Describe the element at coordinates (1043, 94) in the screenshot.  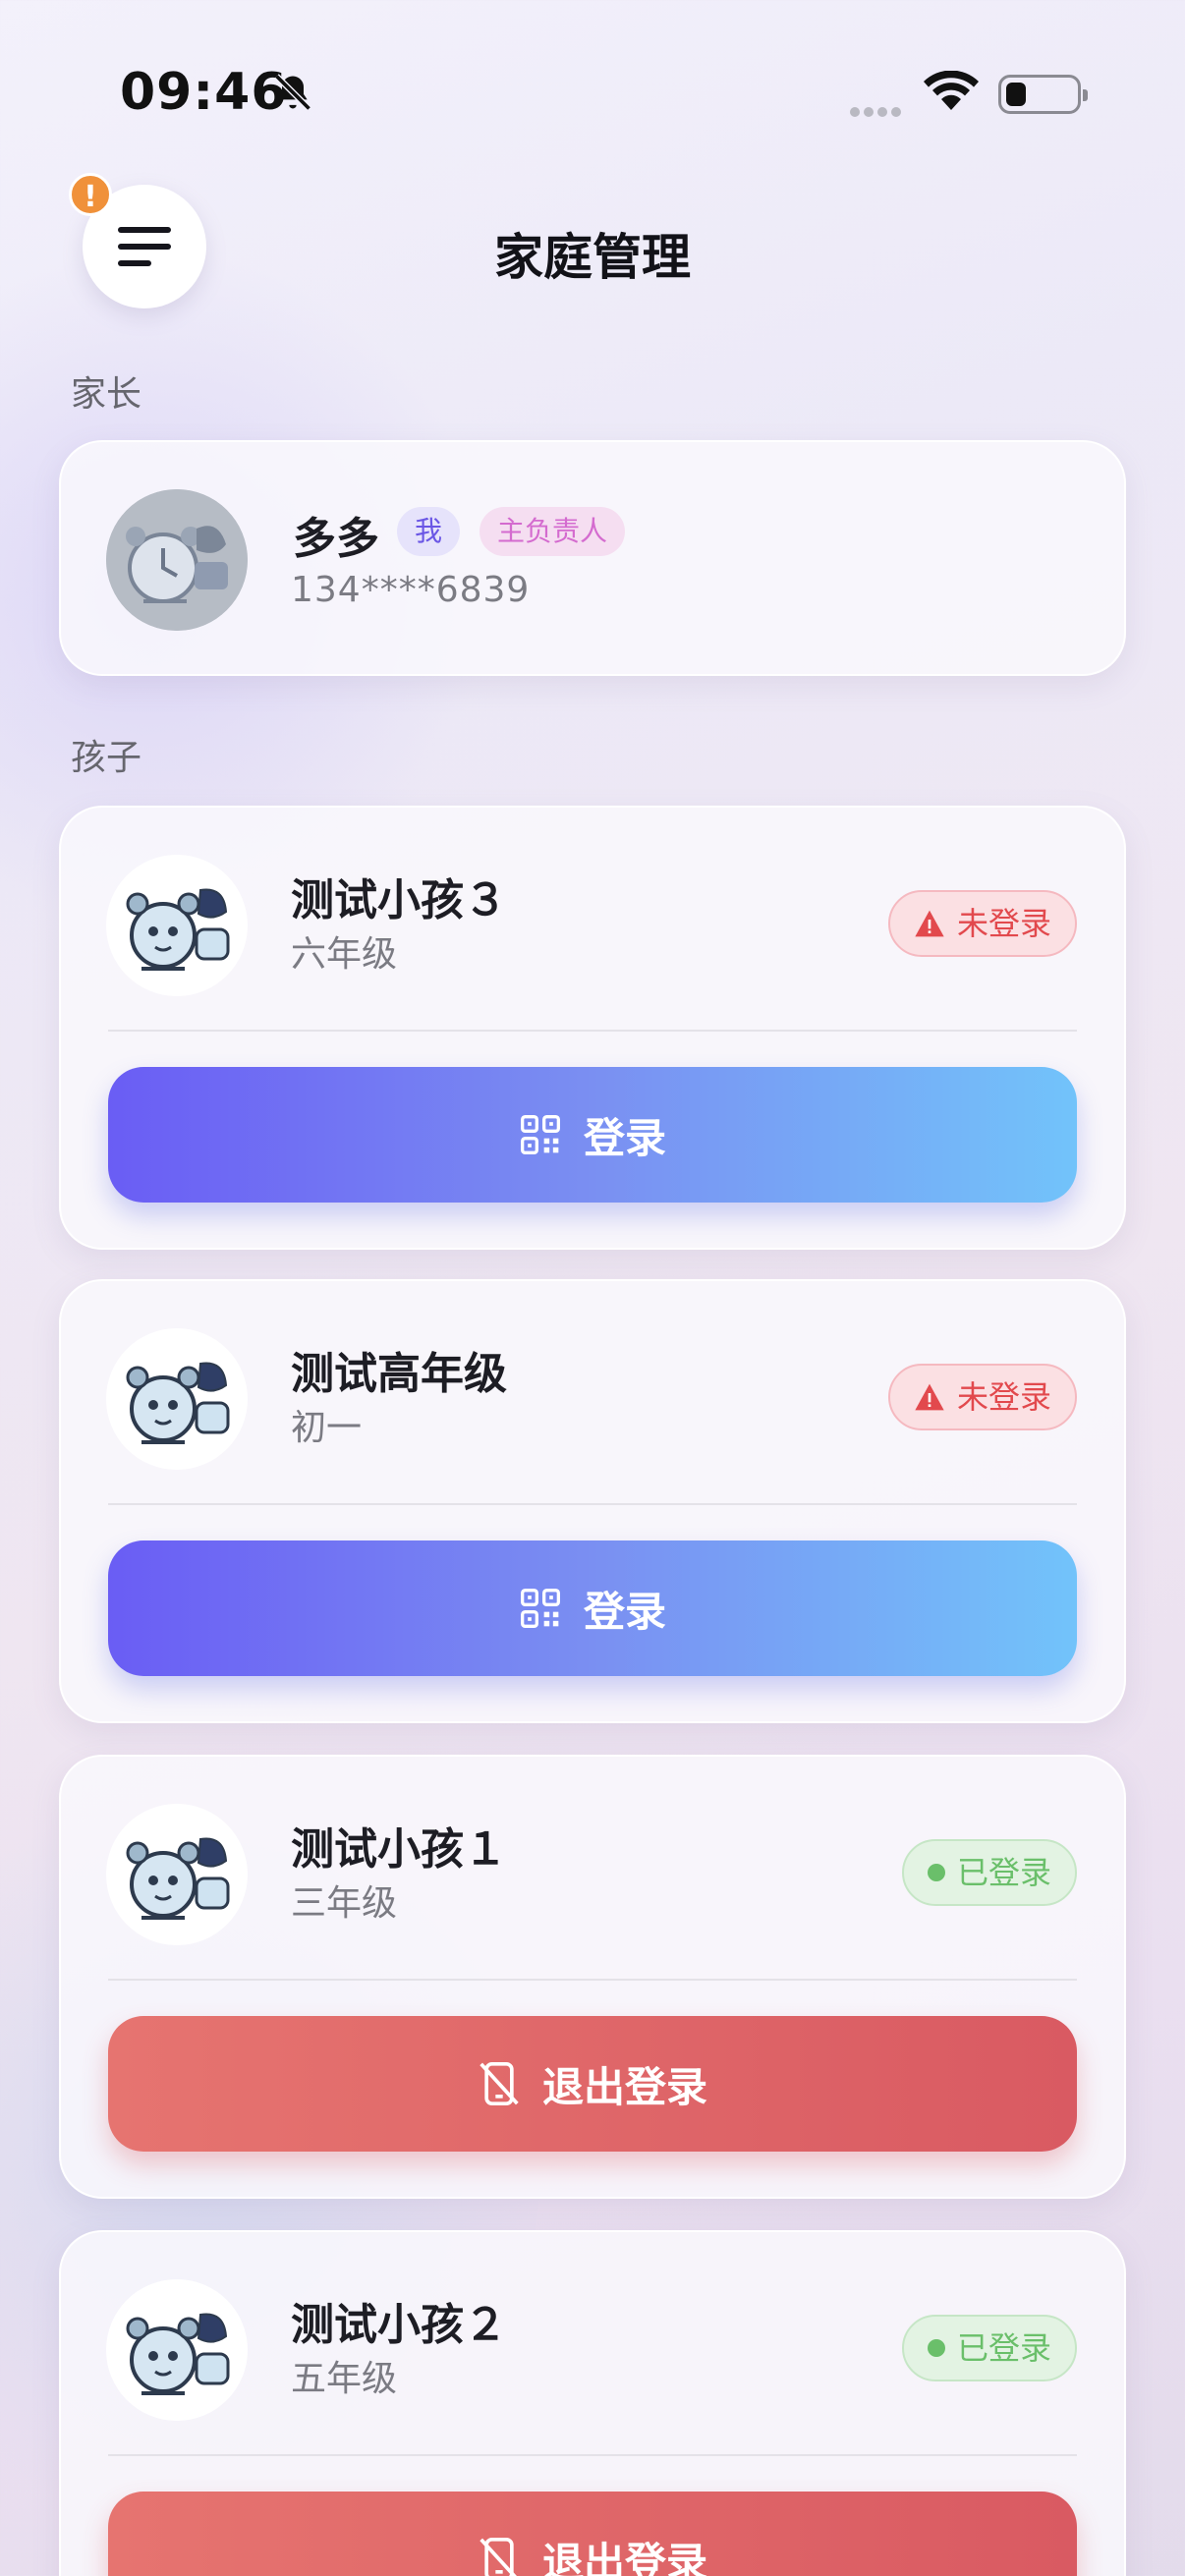
I see `battery-icon` at that location.